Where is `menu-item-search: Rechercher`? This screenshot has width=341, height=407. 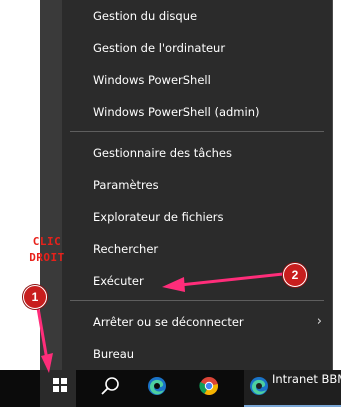
menu-item-search: Rechercher is located at coordinates (197, 249).